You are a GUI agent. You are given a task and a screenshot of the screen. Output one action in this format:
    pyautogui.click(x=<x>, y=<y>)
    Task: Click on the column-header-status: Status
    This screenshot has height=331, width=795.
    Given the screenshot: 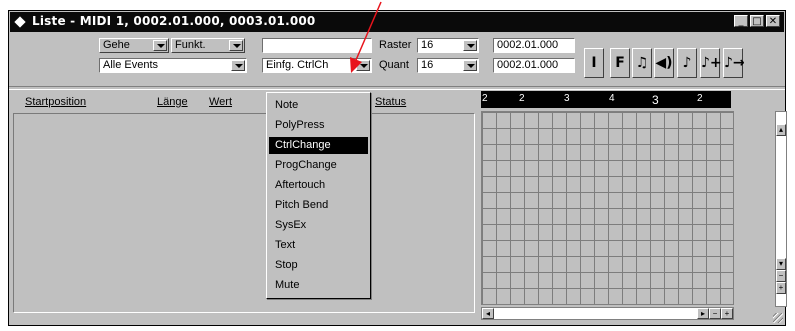 What is the action you would take?
    pyautogui.click(x=390, y=102)
    